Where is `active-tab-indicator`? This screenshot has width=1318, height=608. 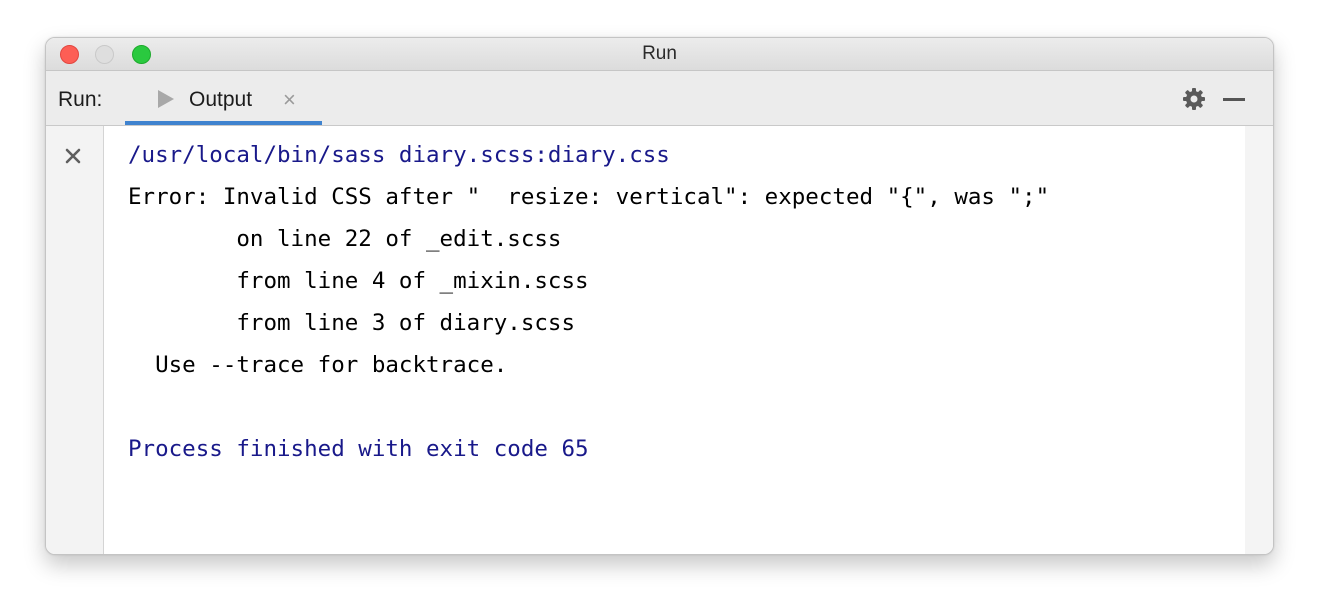 active-tab-indicator is located at coordinates (223, 123).